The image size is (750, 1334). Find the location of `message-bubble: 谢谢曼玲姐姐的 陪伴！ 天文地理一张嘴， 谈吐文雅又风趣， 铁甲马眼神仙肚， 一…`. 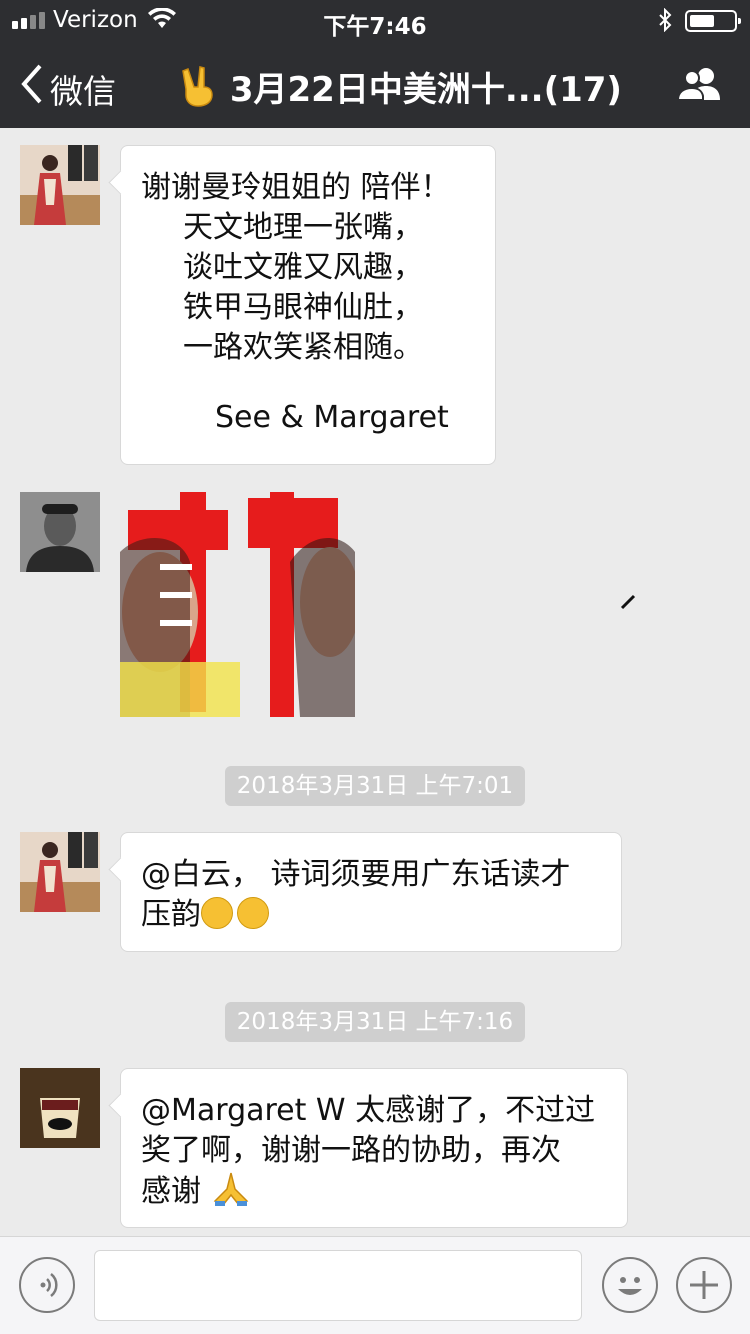

message-bubble: 谢谢曼玲姐姐的 陪伴！ 天文地理一张嘴， 谈吐文雅又风趣， 铁甲马眼神仙肚， 一… is located at coordinates (308, 305).